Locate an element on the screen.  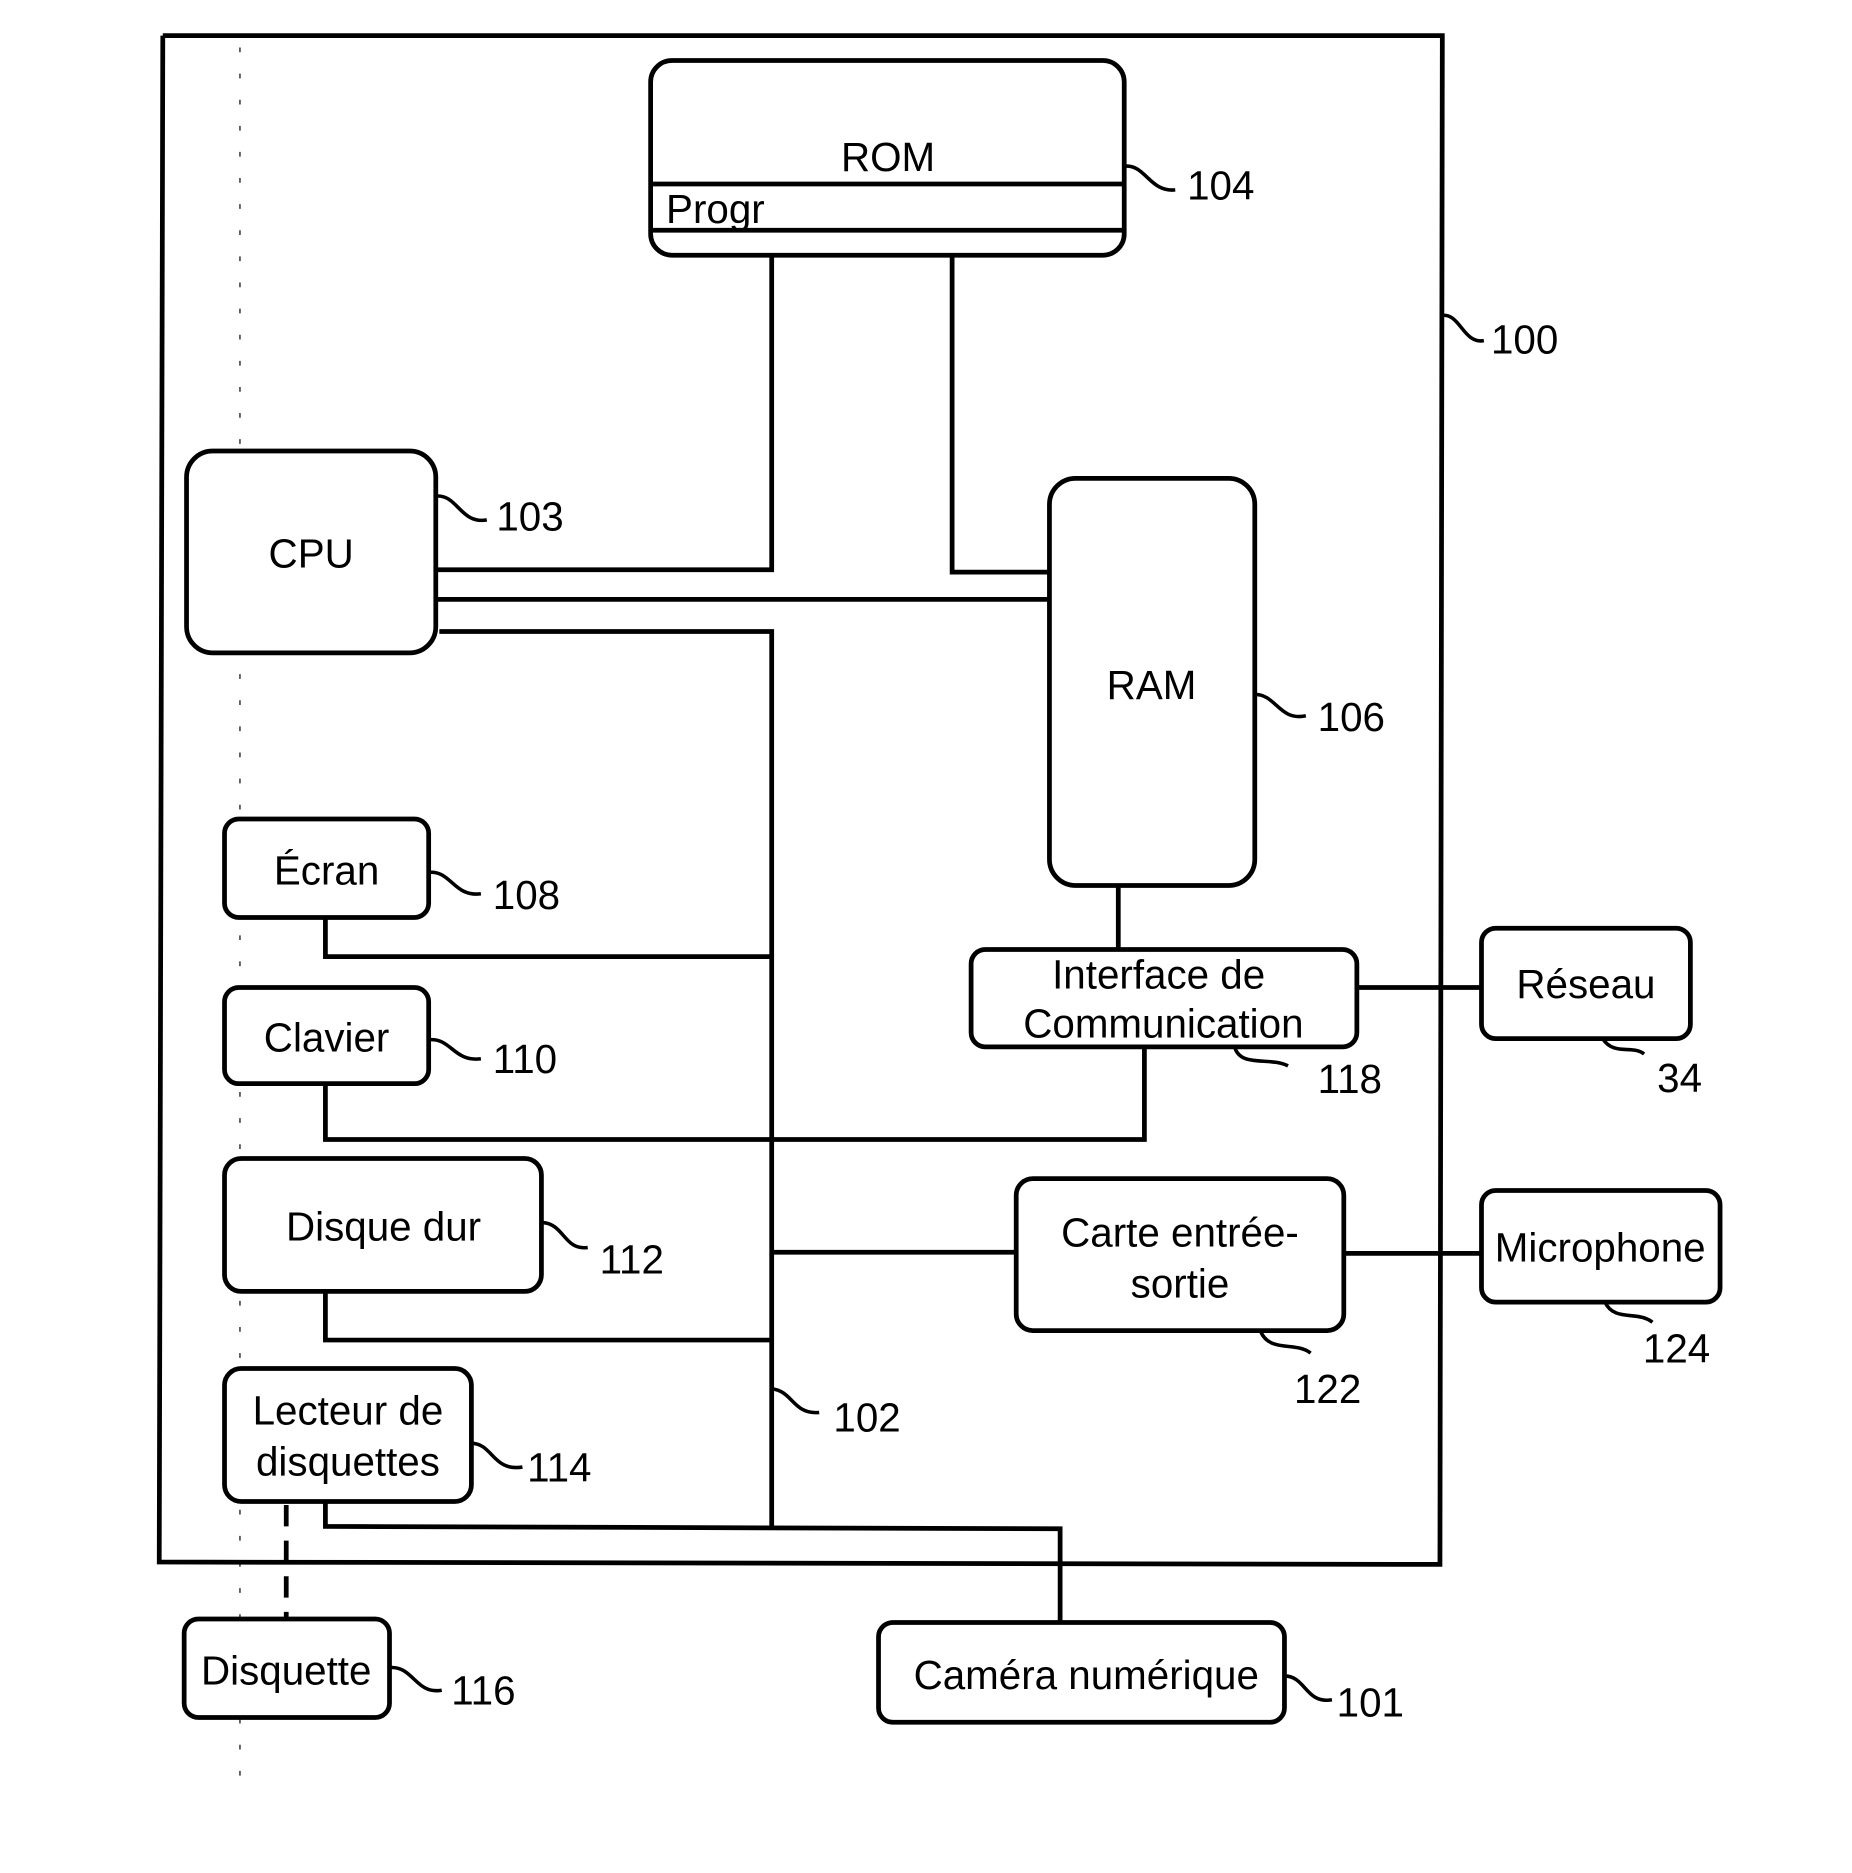
cpu-ref-leader is located at coordinates (461, 508).